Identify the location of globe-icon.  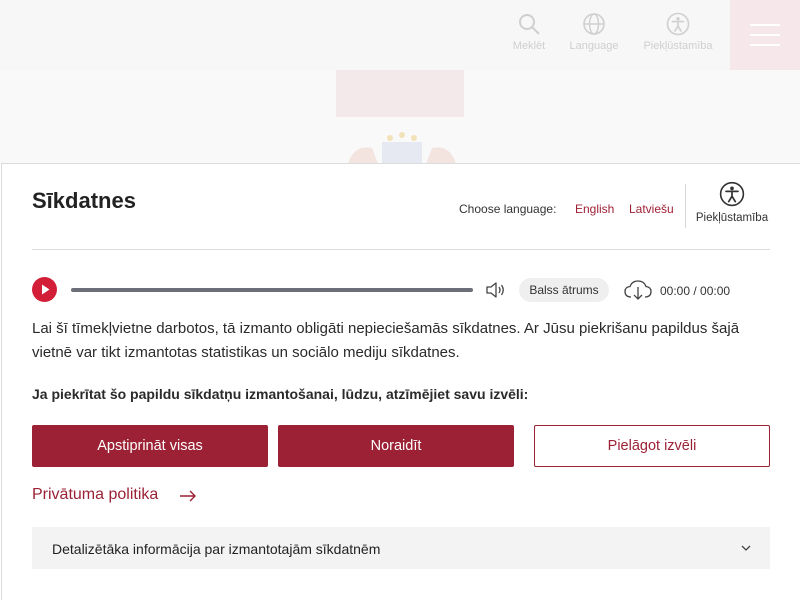
(594, 24).